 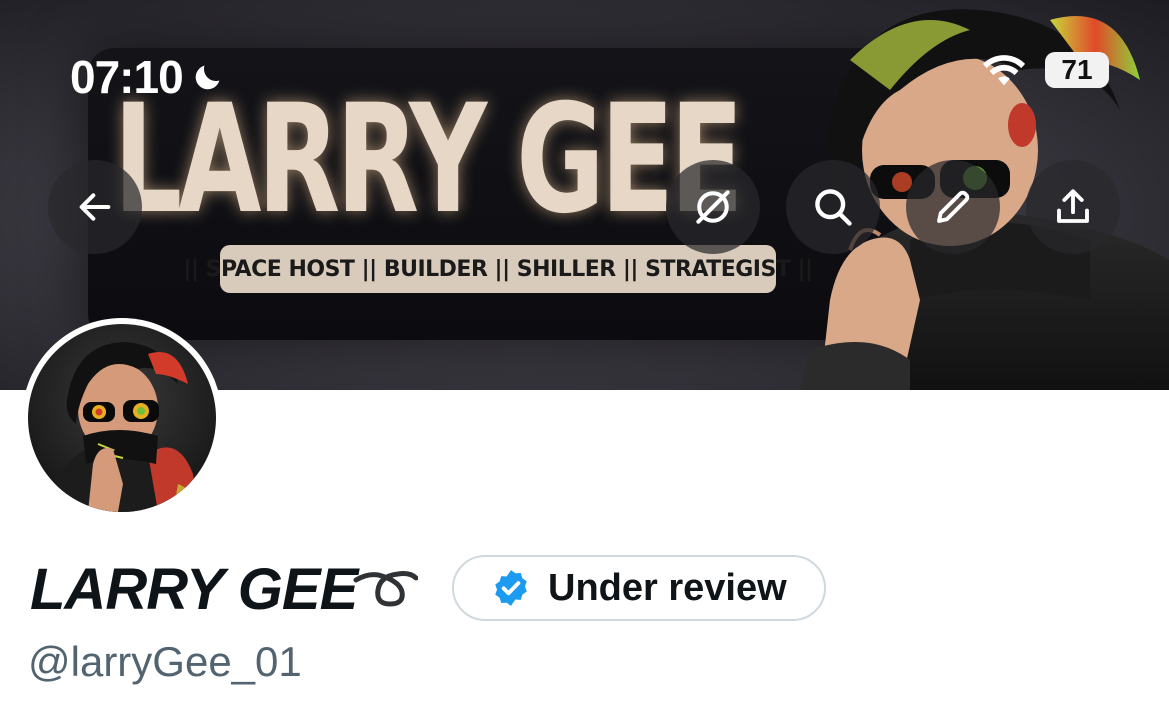 I want to click on pencil-icon, so click(x=953, y=206).